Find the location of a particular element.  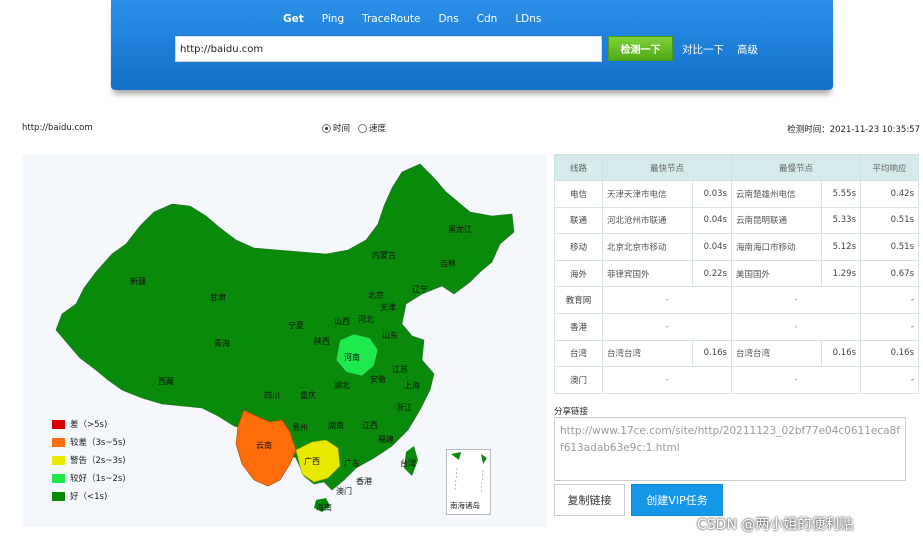

row-line: 联通 is located at coordinates (578, 220).